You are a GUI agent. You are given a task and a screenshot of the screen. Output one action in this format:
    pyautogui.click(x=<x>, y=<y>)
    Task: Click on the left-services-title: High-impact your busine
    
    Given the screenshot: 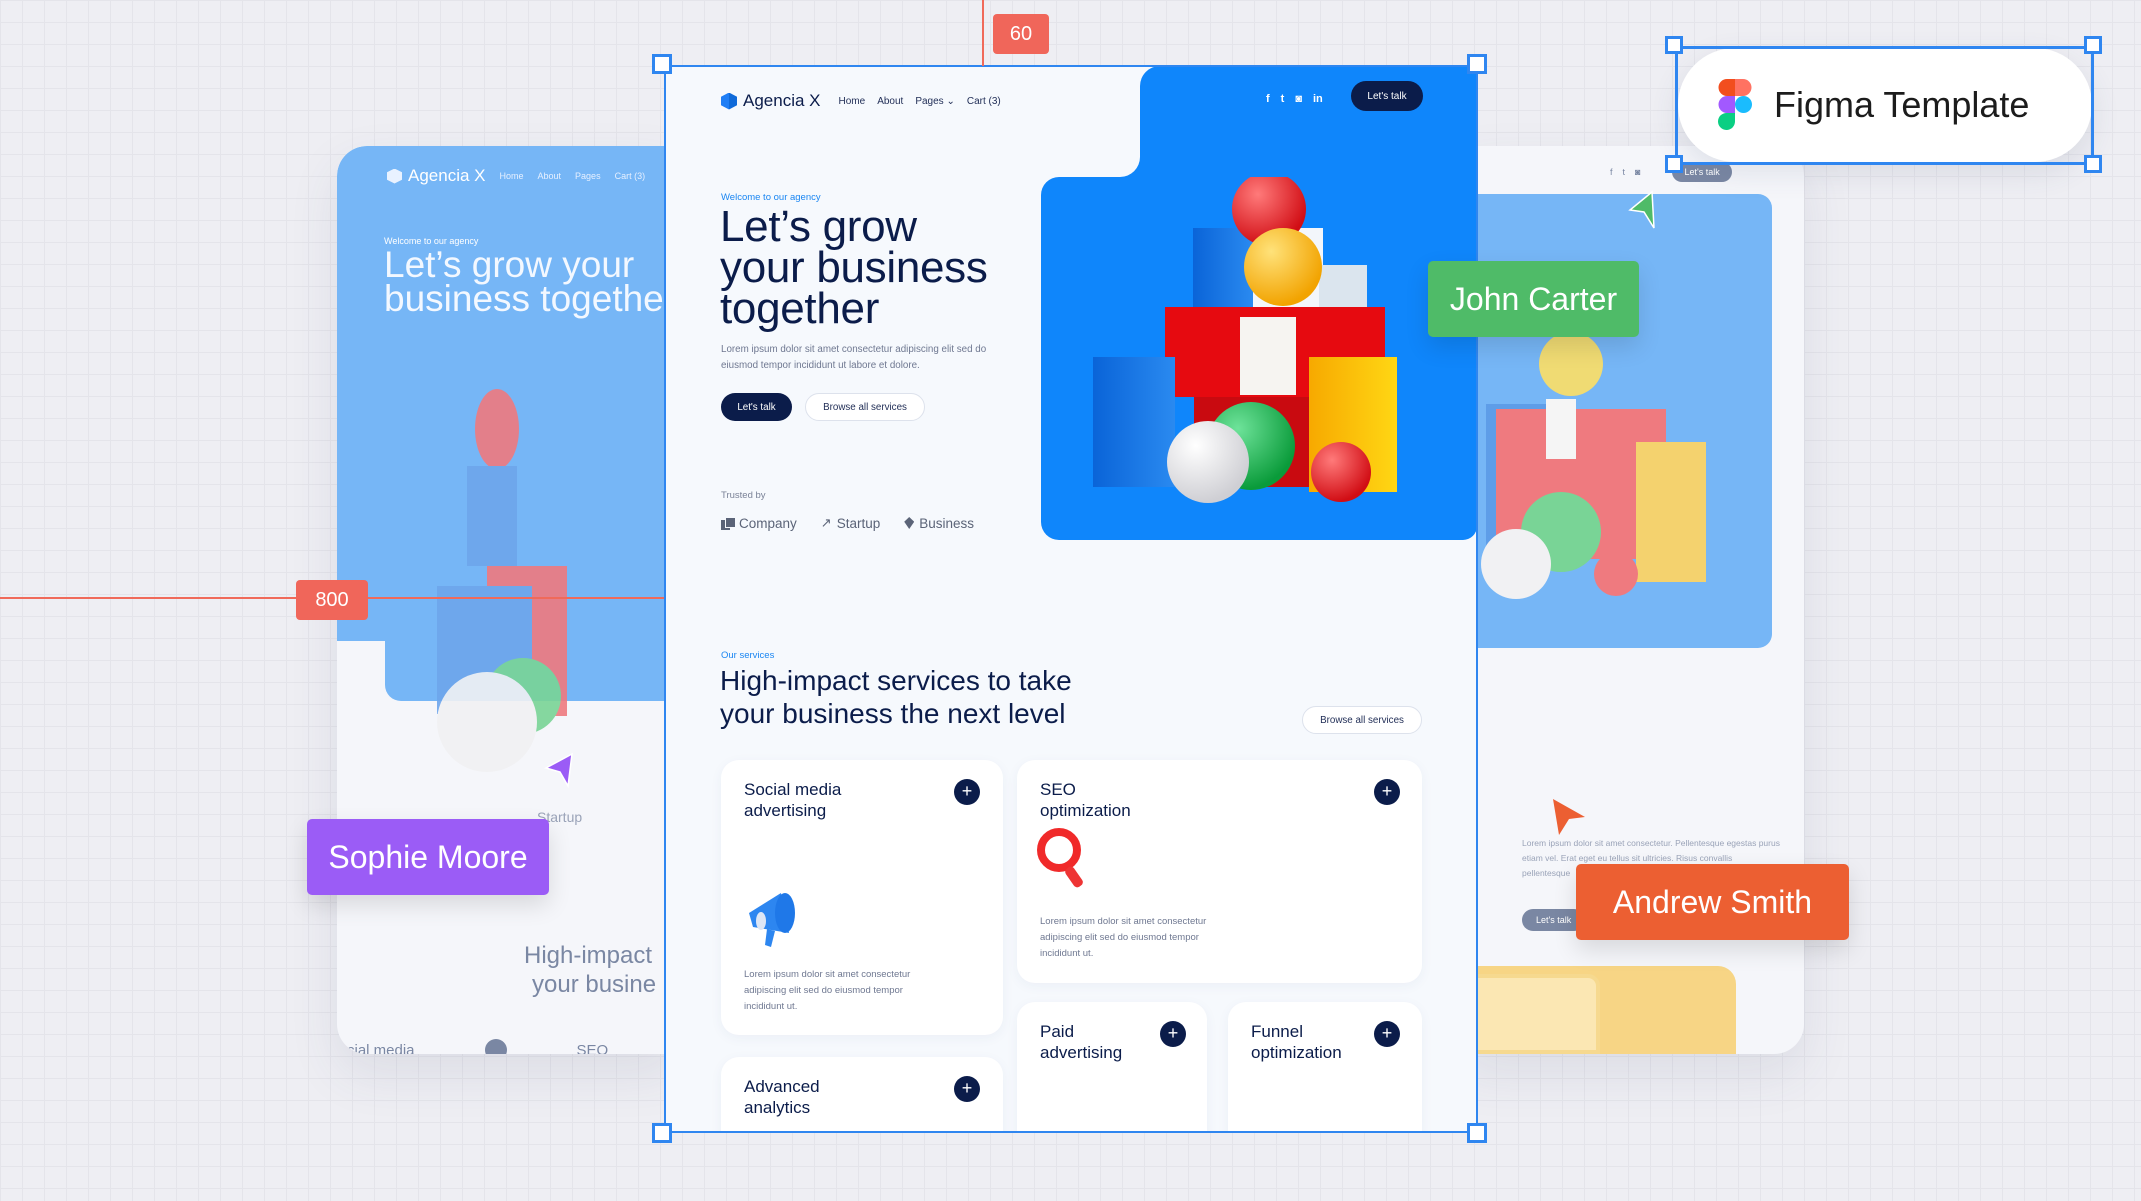 What is the action you would take?
    pyautogui.click(x=590, y=970)
    